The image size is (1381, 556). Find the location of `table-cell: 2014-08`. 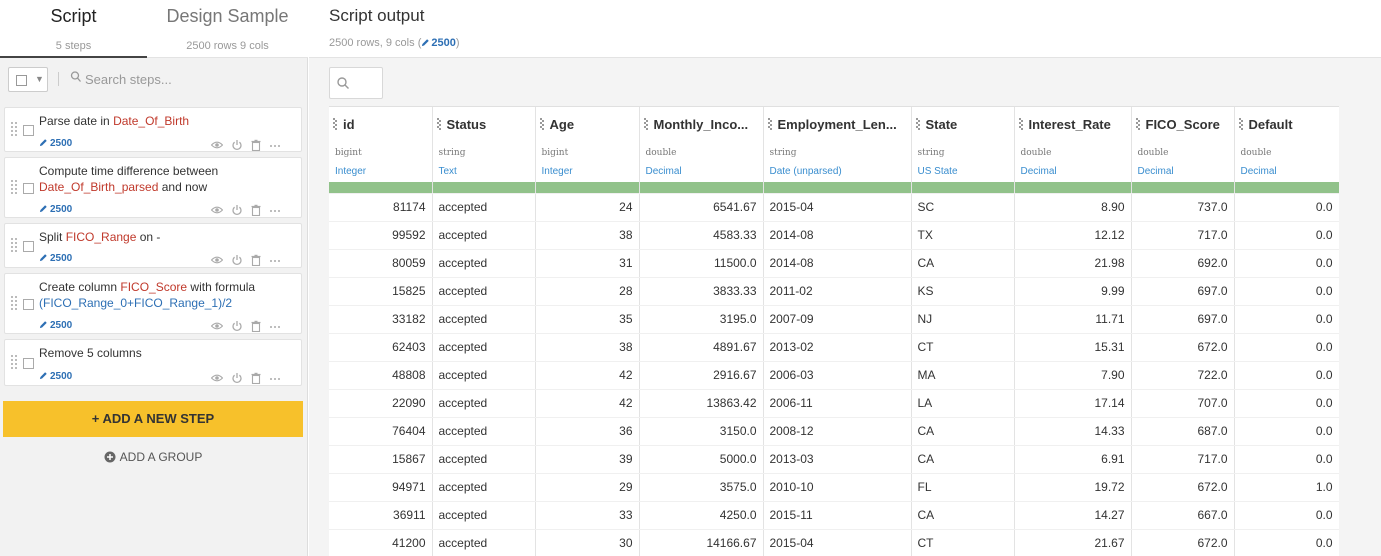

table-cell: 2014-08 is located at coordinates (837, 235).